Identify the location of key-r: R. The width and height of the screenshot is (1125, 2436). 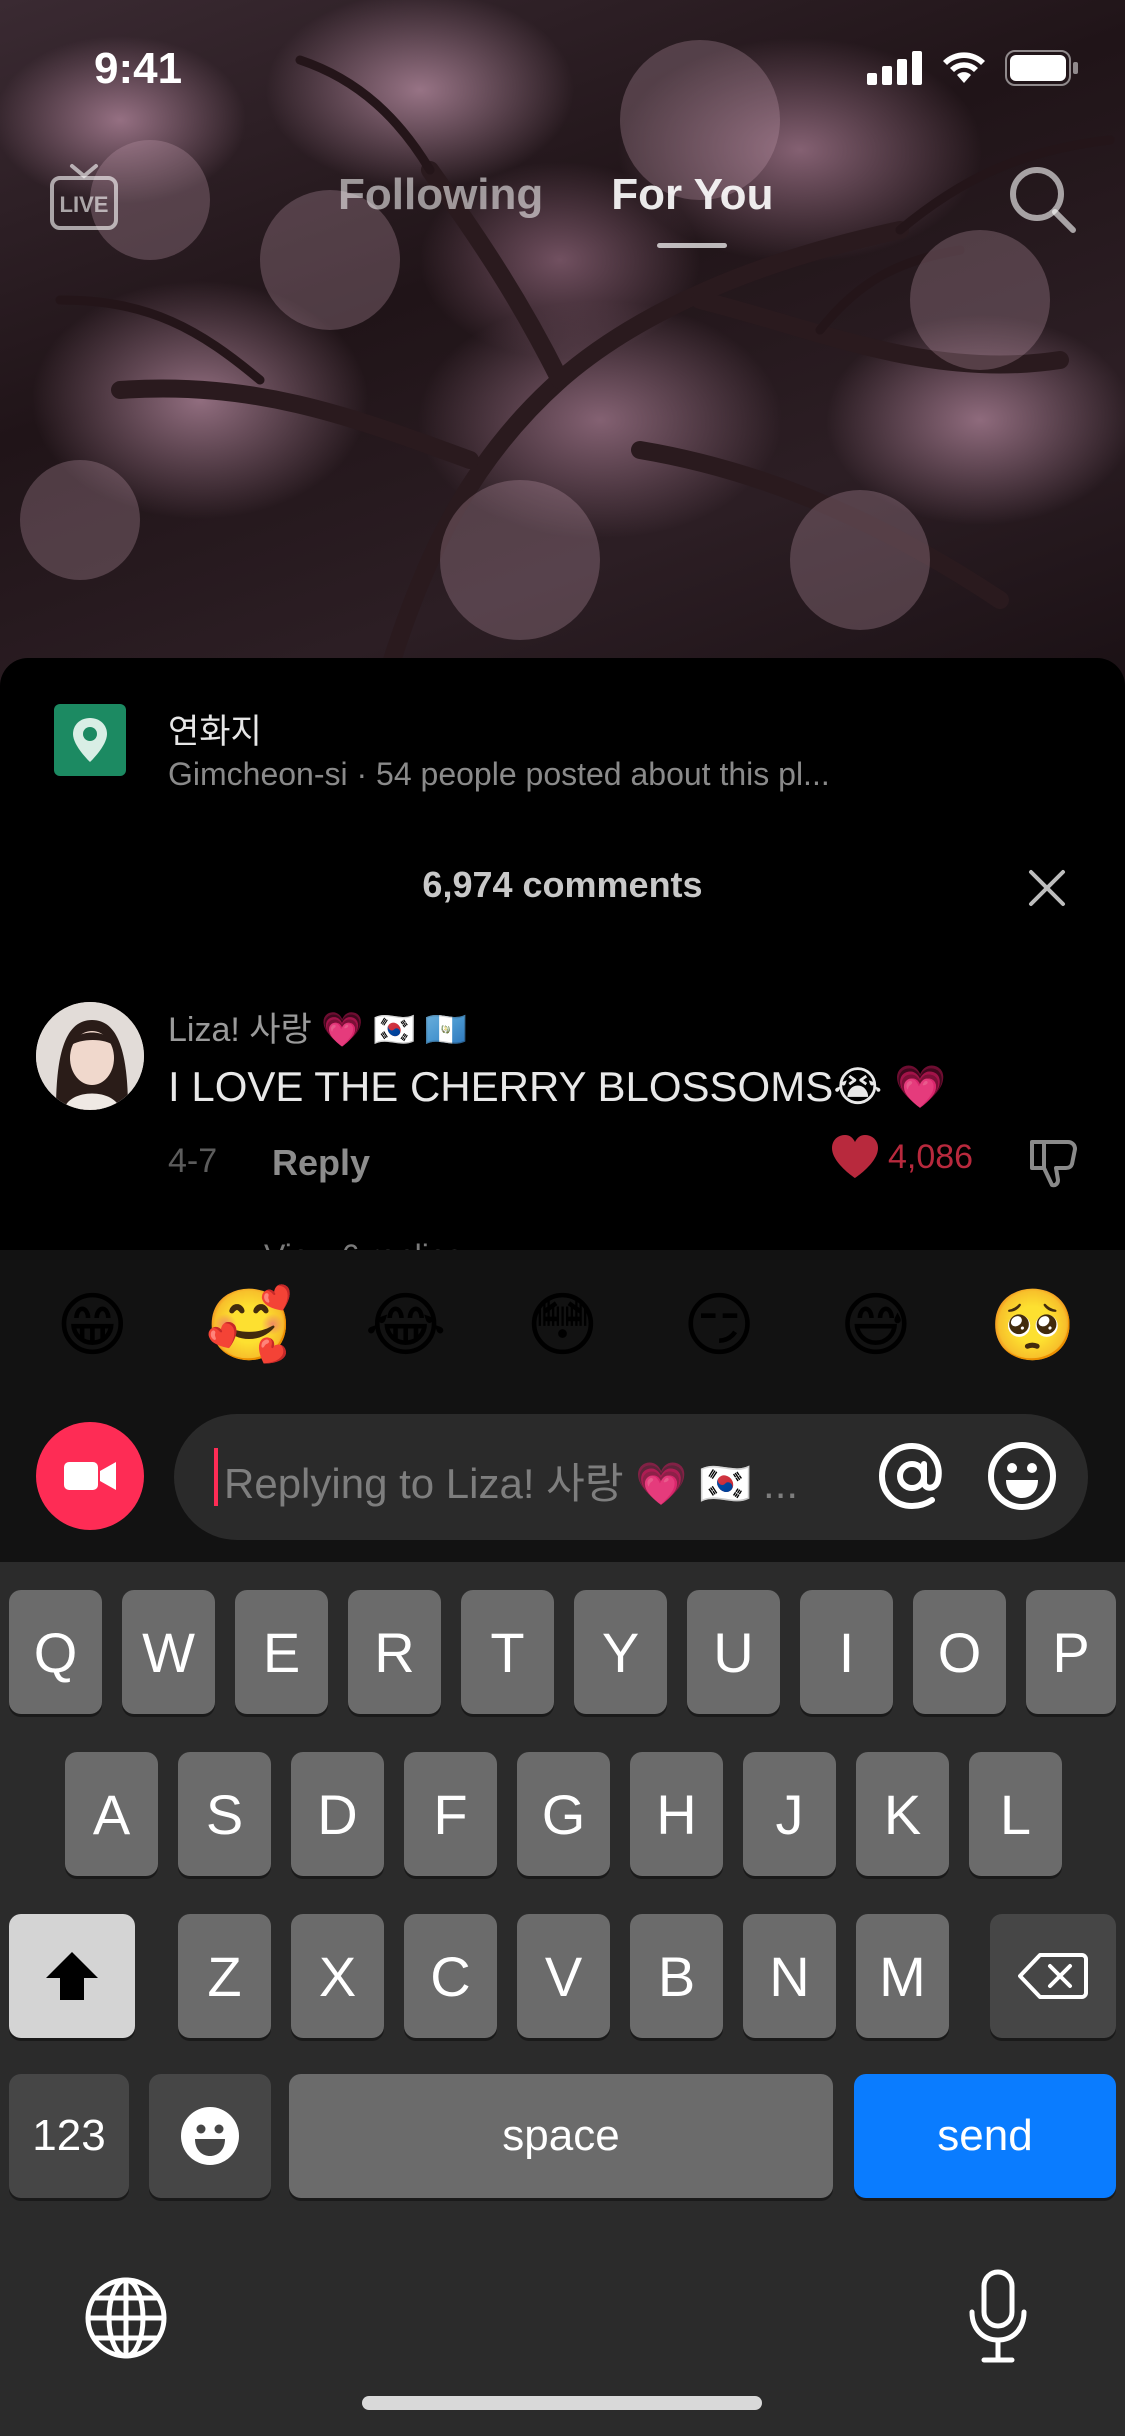
(394, 1652).